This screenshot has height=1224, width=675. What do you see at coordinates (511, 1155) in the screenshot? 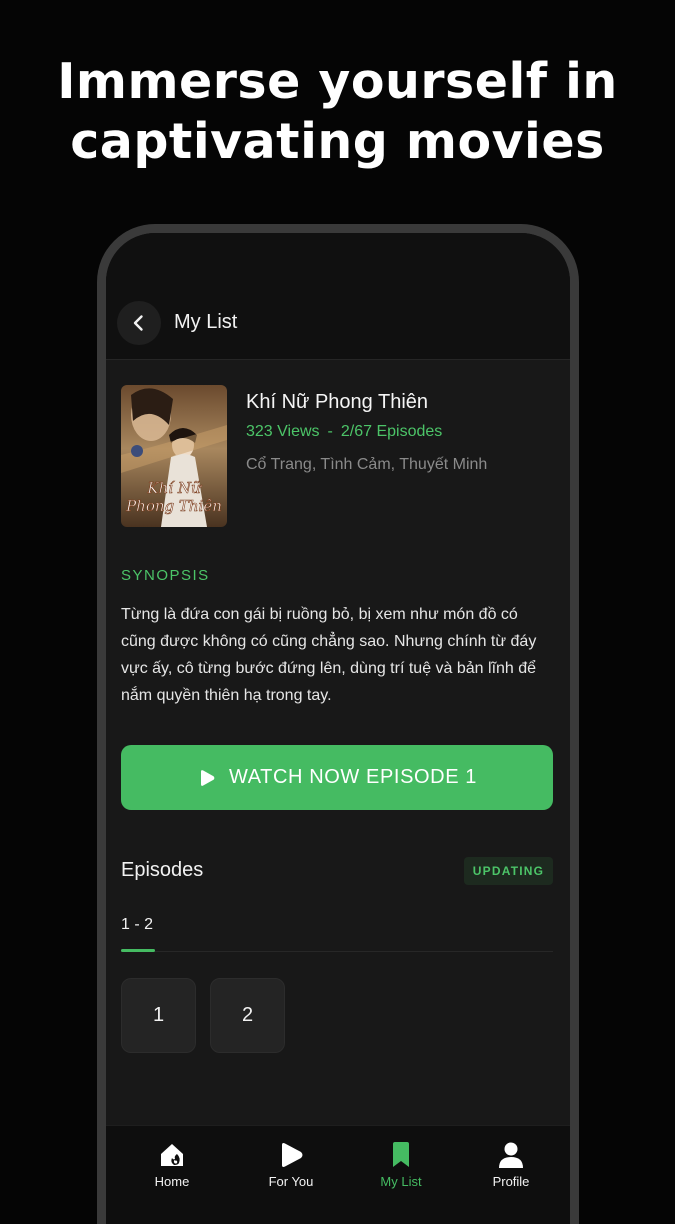
I see `user-icon` at bounding box center [511, 1155].